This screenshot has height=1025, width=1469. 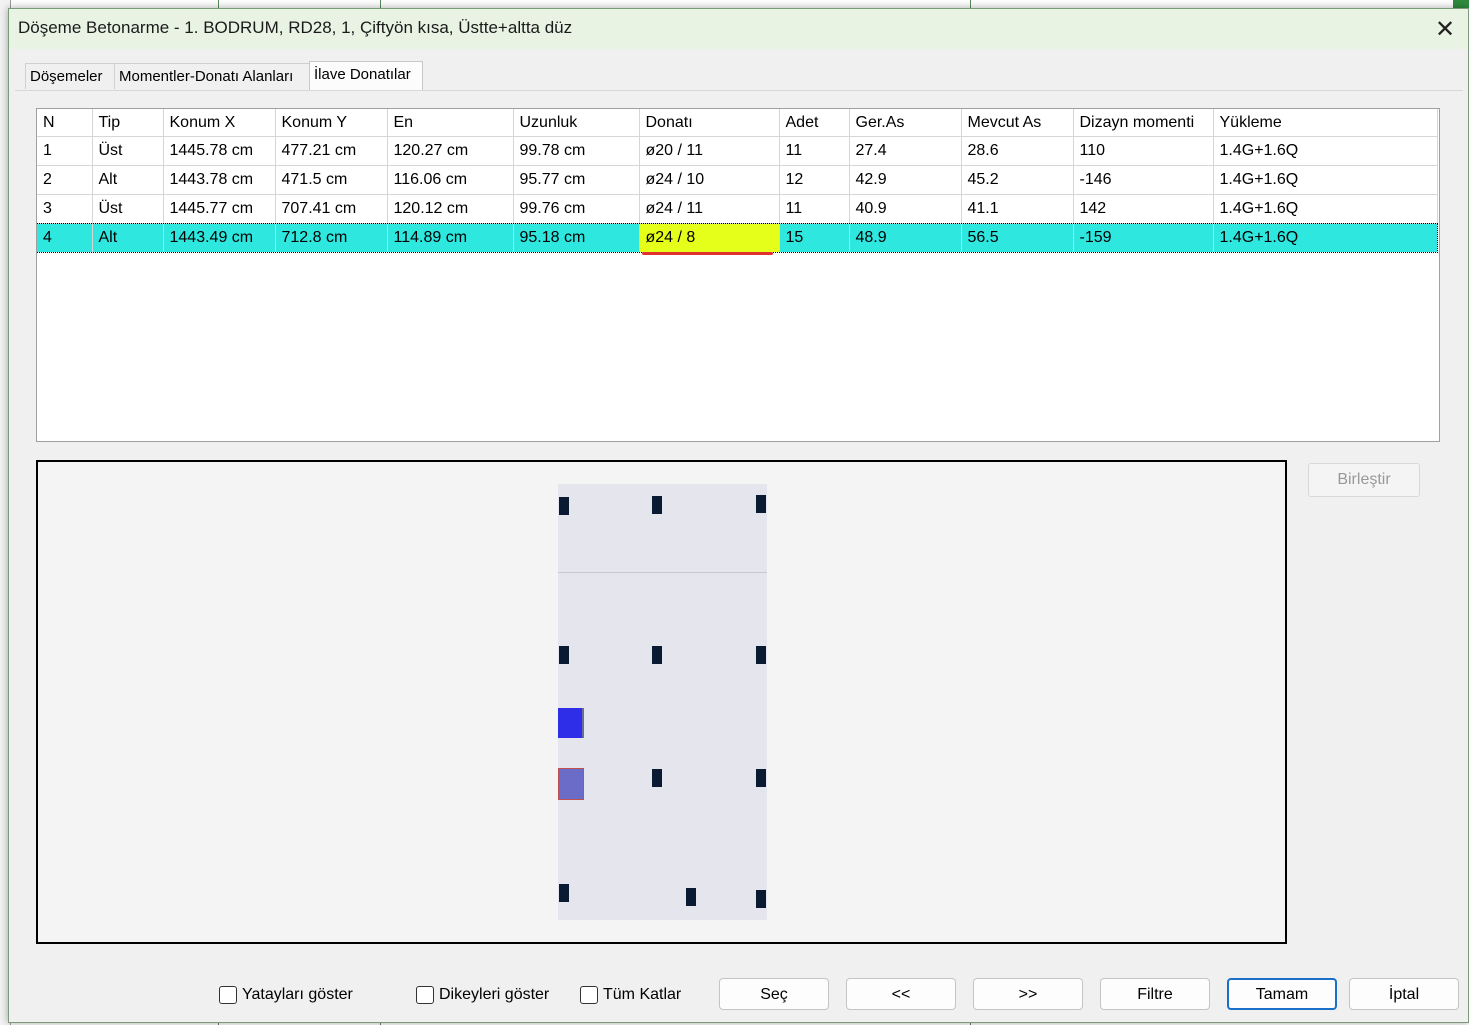 What do you see at coordinates (905, 180) in the screenshot?
I see `table-cell: 42.9` at bounding box center [905, 180].